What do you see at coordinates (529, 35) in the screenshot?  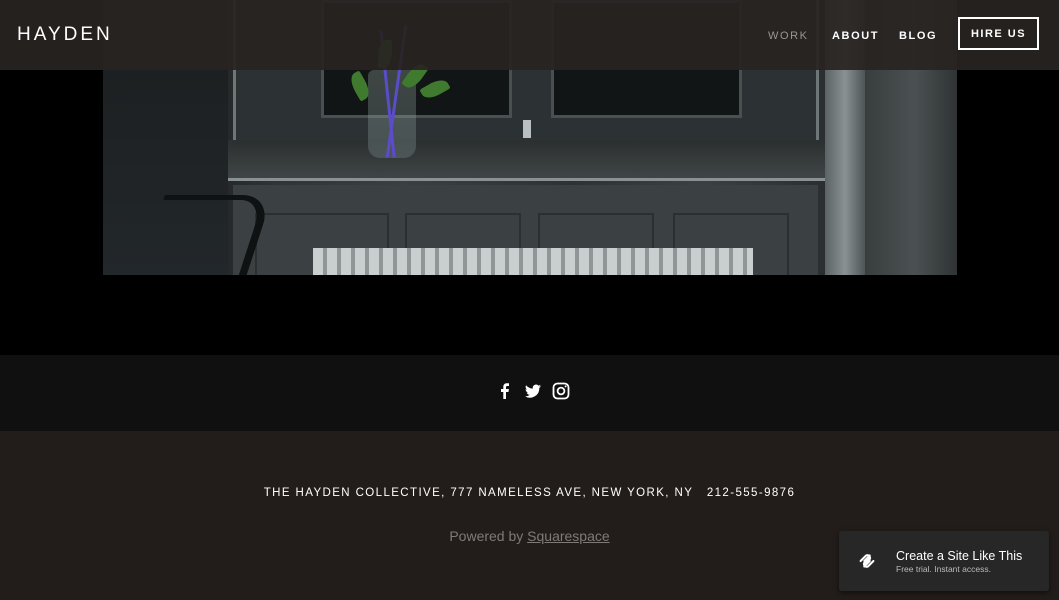 I see `site-header: HAYDEN WORK ABOUT BLOG HIRE US` at bounding box center [529, 35].